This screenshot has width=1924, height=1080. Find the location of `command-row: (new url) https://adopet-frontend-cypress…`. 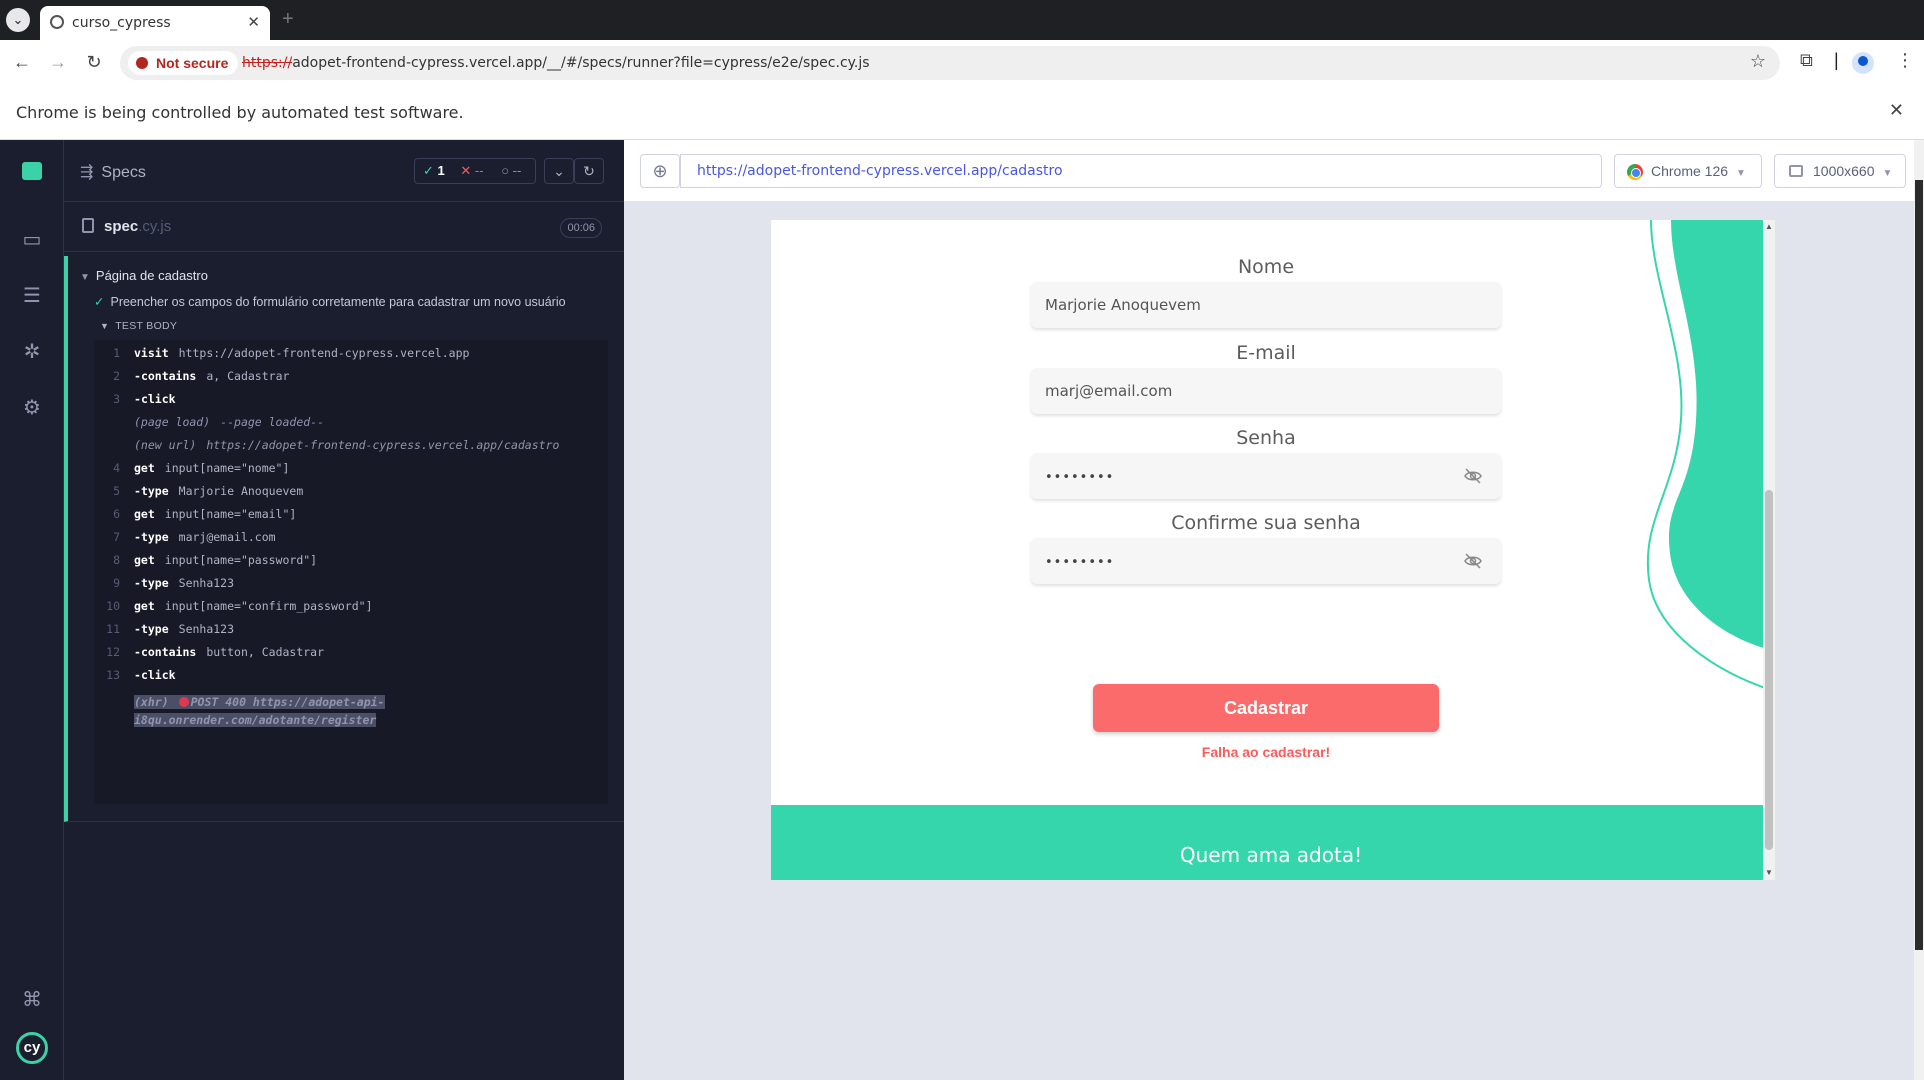

command-row: (new url) https://adopet-frontend-cypress… is located at coordinates (351, 445).